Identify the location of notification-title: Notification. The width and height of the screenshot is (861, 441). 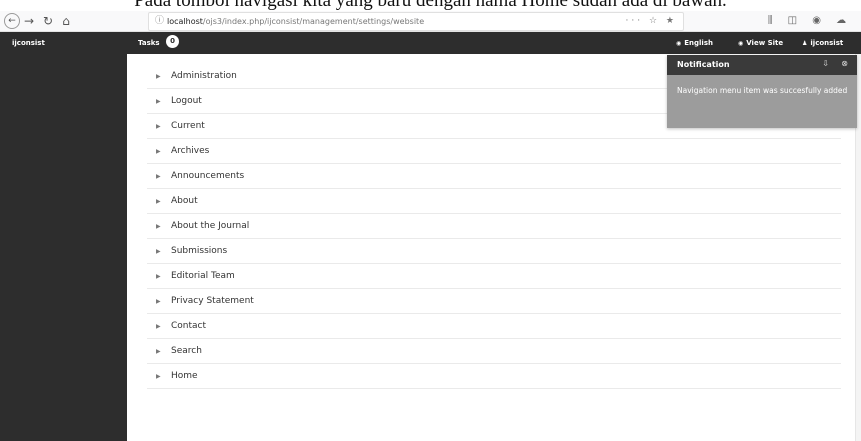
(703, 64).